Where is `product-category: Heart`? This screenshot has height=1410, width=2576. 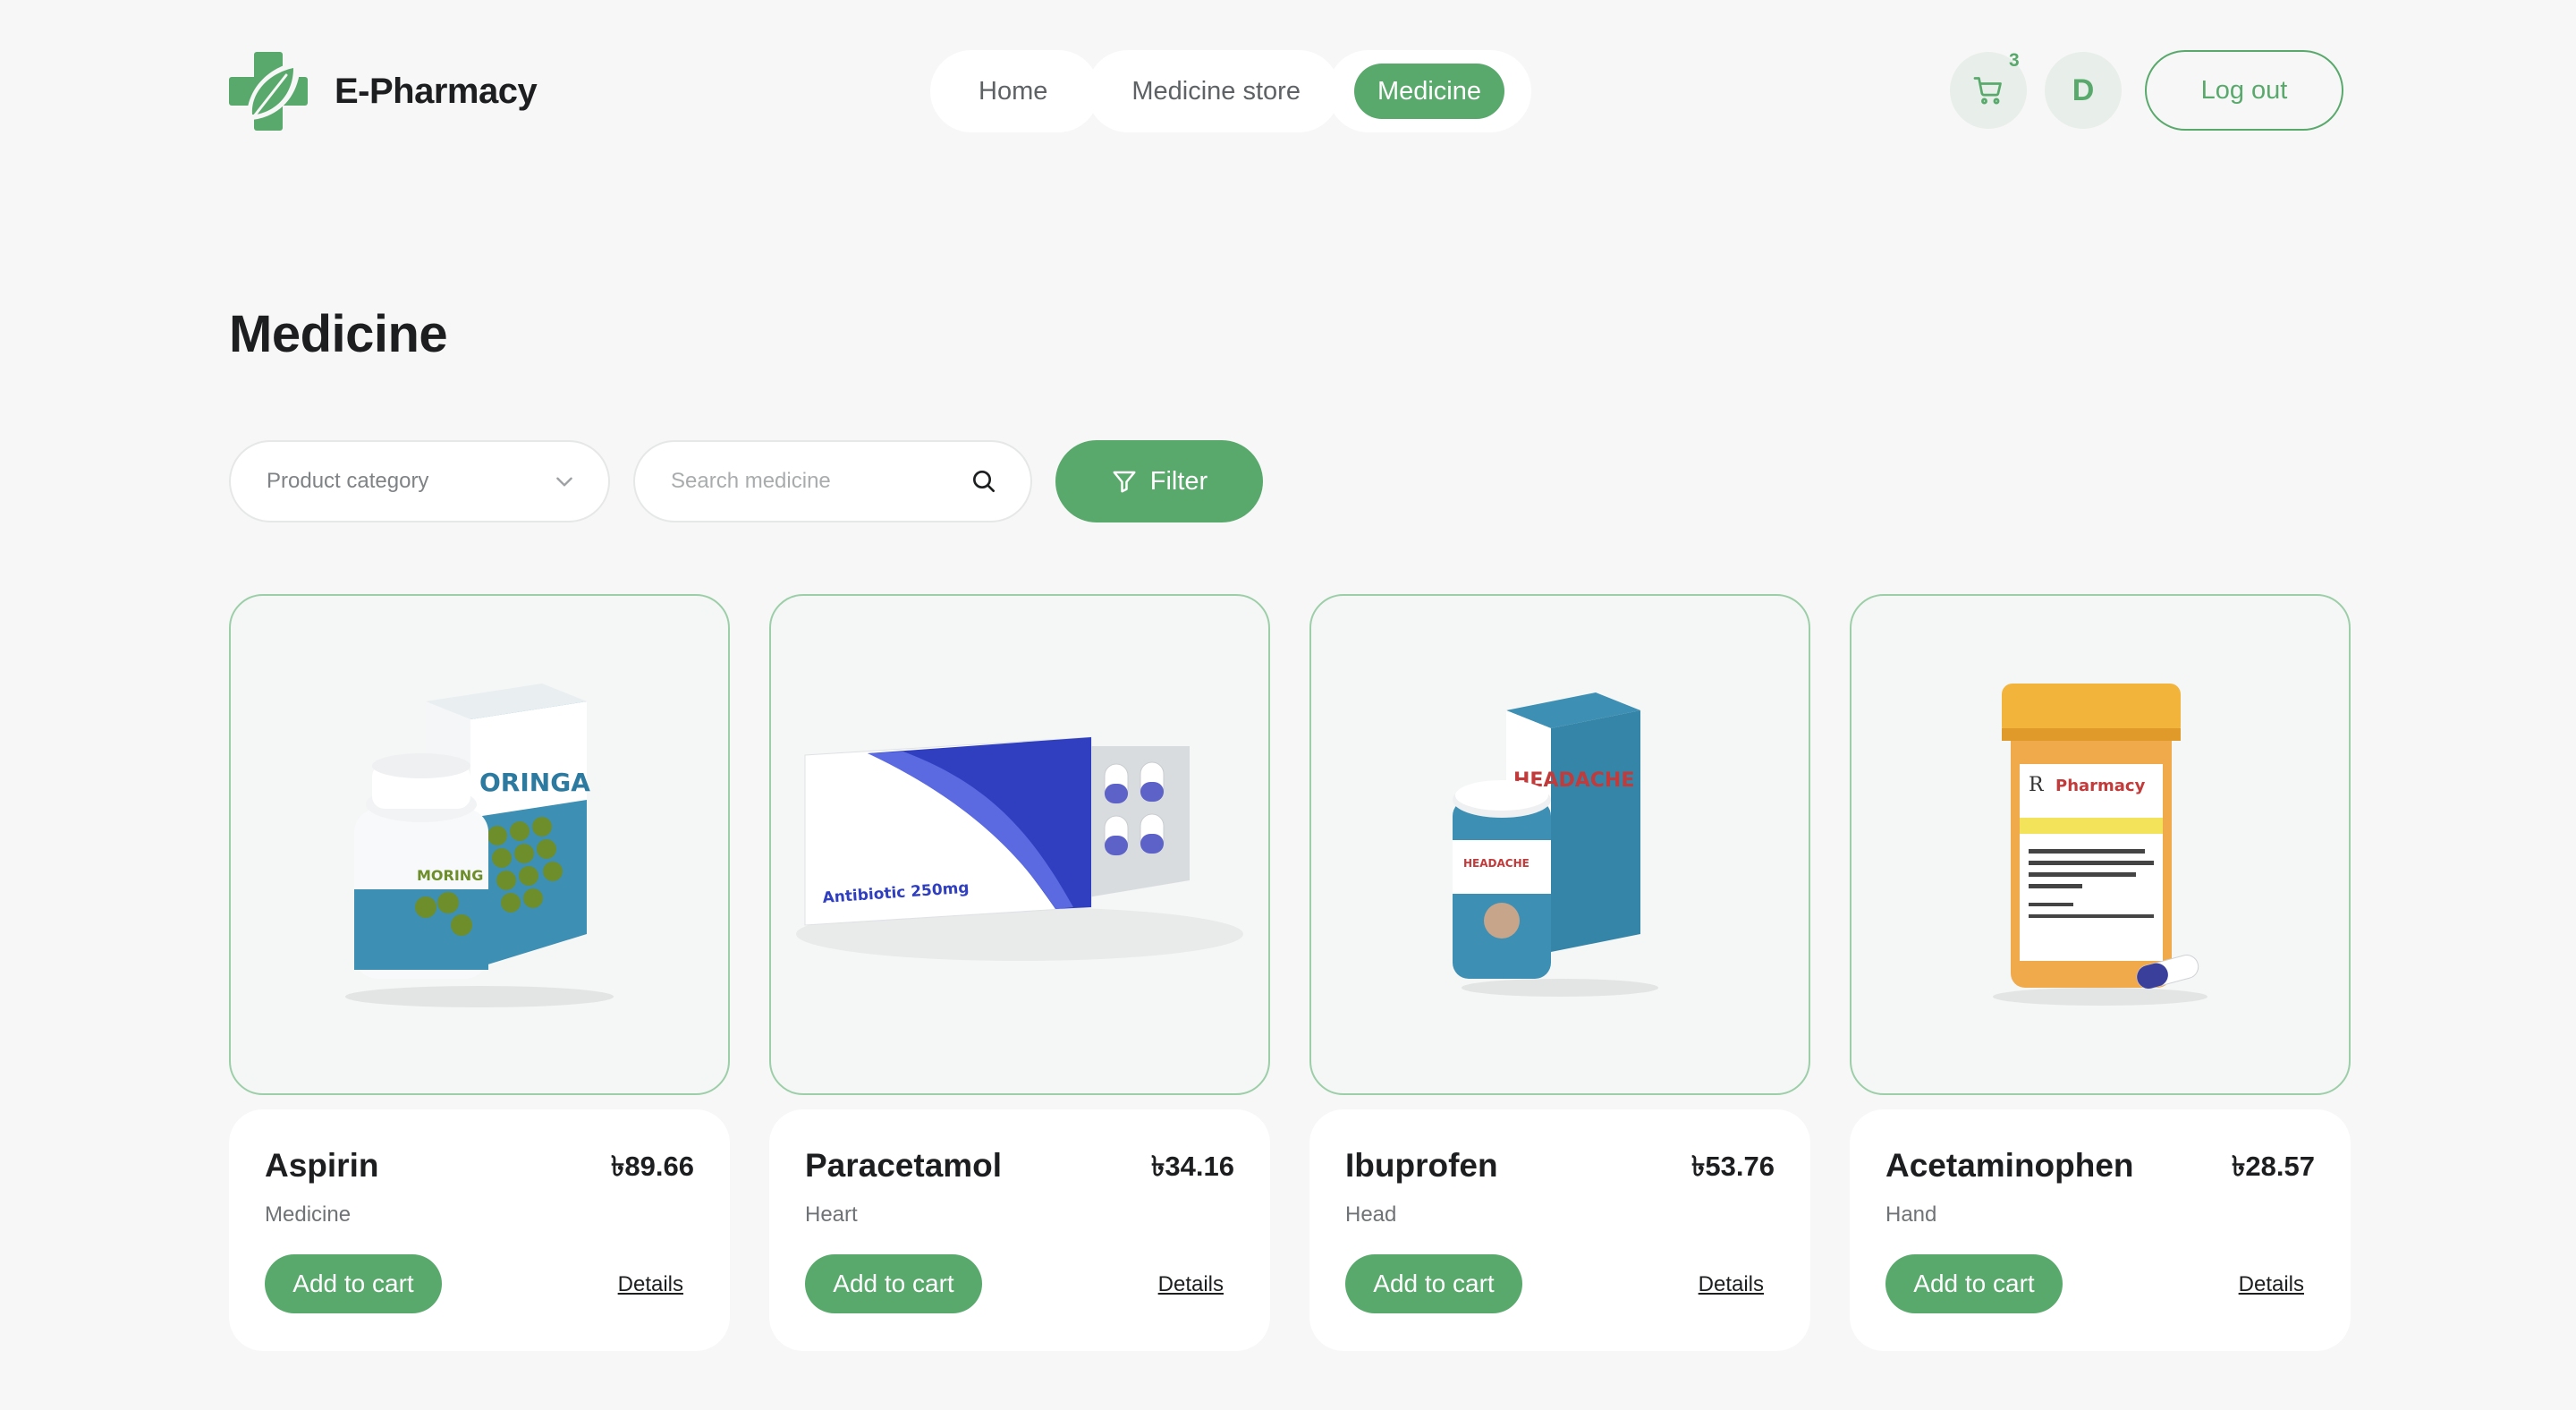
product-category: Heart is located at coordinates (831, 1215).